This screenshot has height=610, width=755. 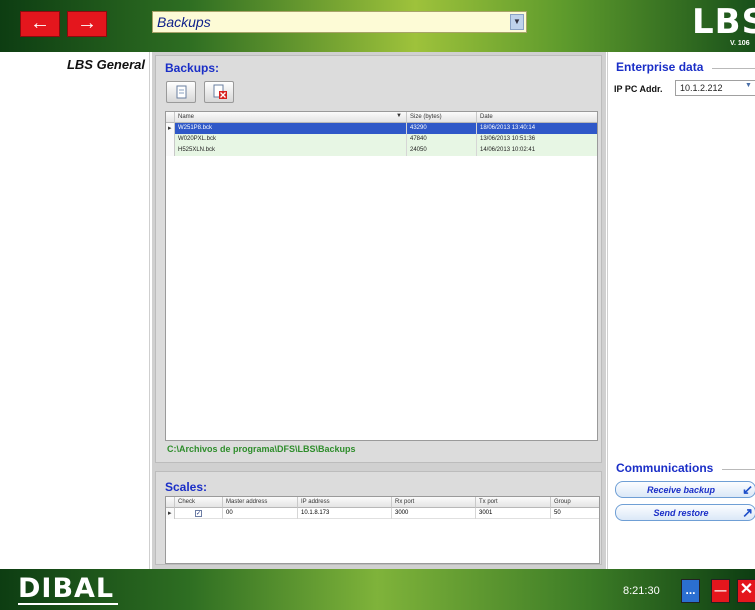 What do you see at coordinates (747, 512) in the screenshot?
I see `arrow-up-right-icon: ↗` at bounding box center [747, 512].